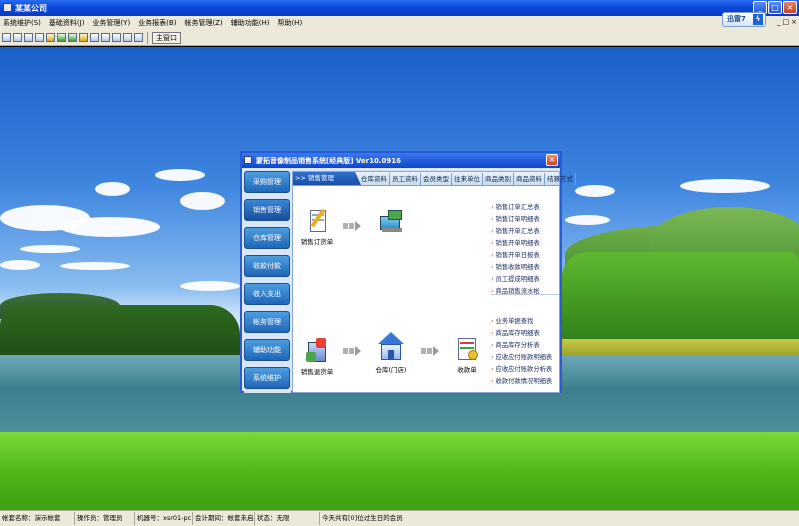 This screenshot has height=526, width=799. Describe the element at coordinates (6, 37) in the screenshot. I see `new-icon` at that location.